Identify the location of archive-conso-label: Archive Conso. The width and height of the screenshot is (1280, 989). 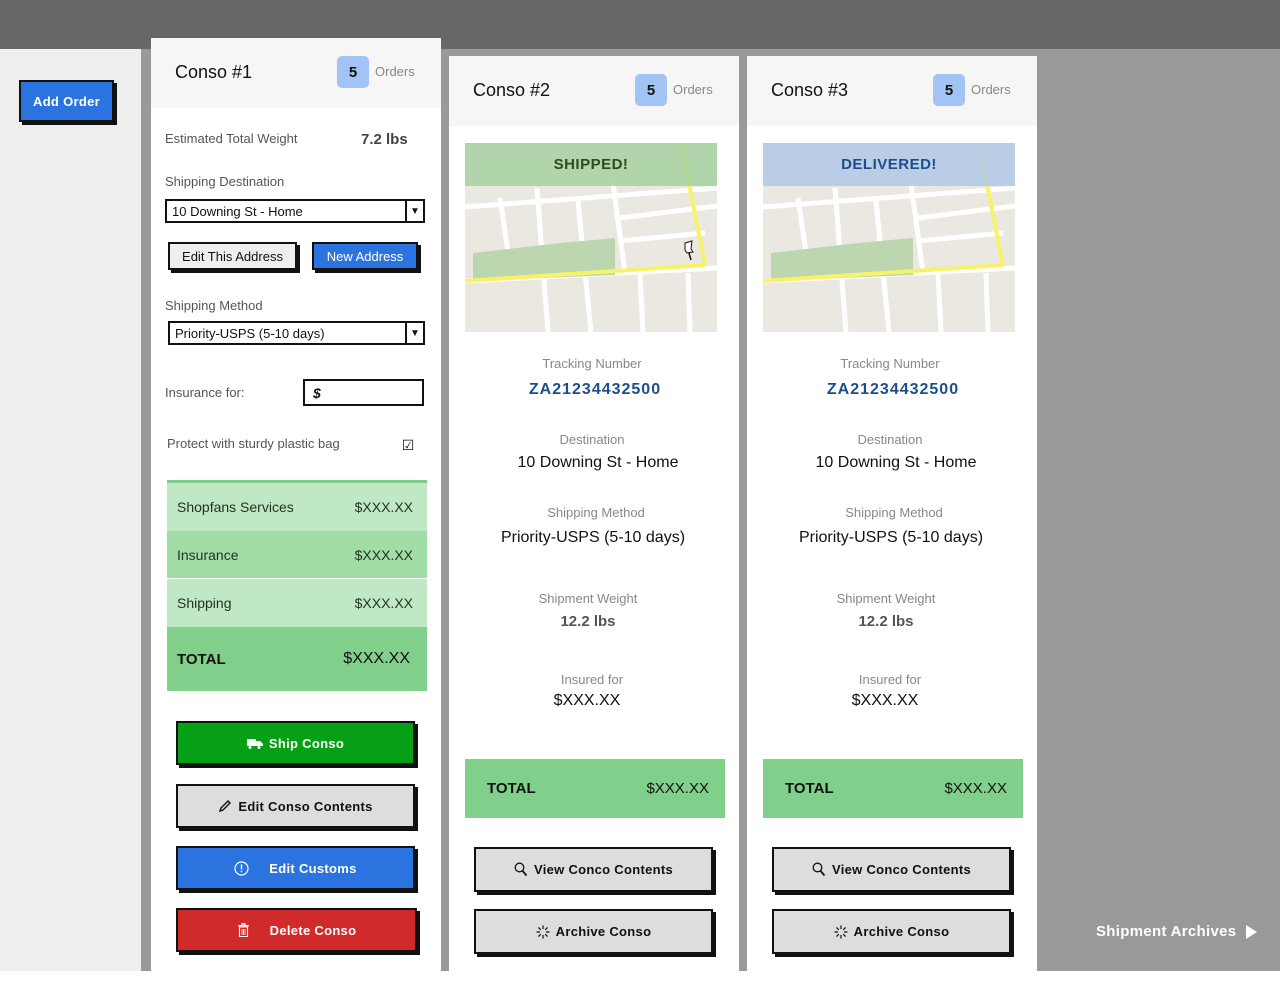
(901, 931).